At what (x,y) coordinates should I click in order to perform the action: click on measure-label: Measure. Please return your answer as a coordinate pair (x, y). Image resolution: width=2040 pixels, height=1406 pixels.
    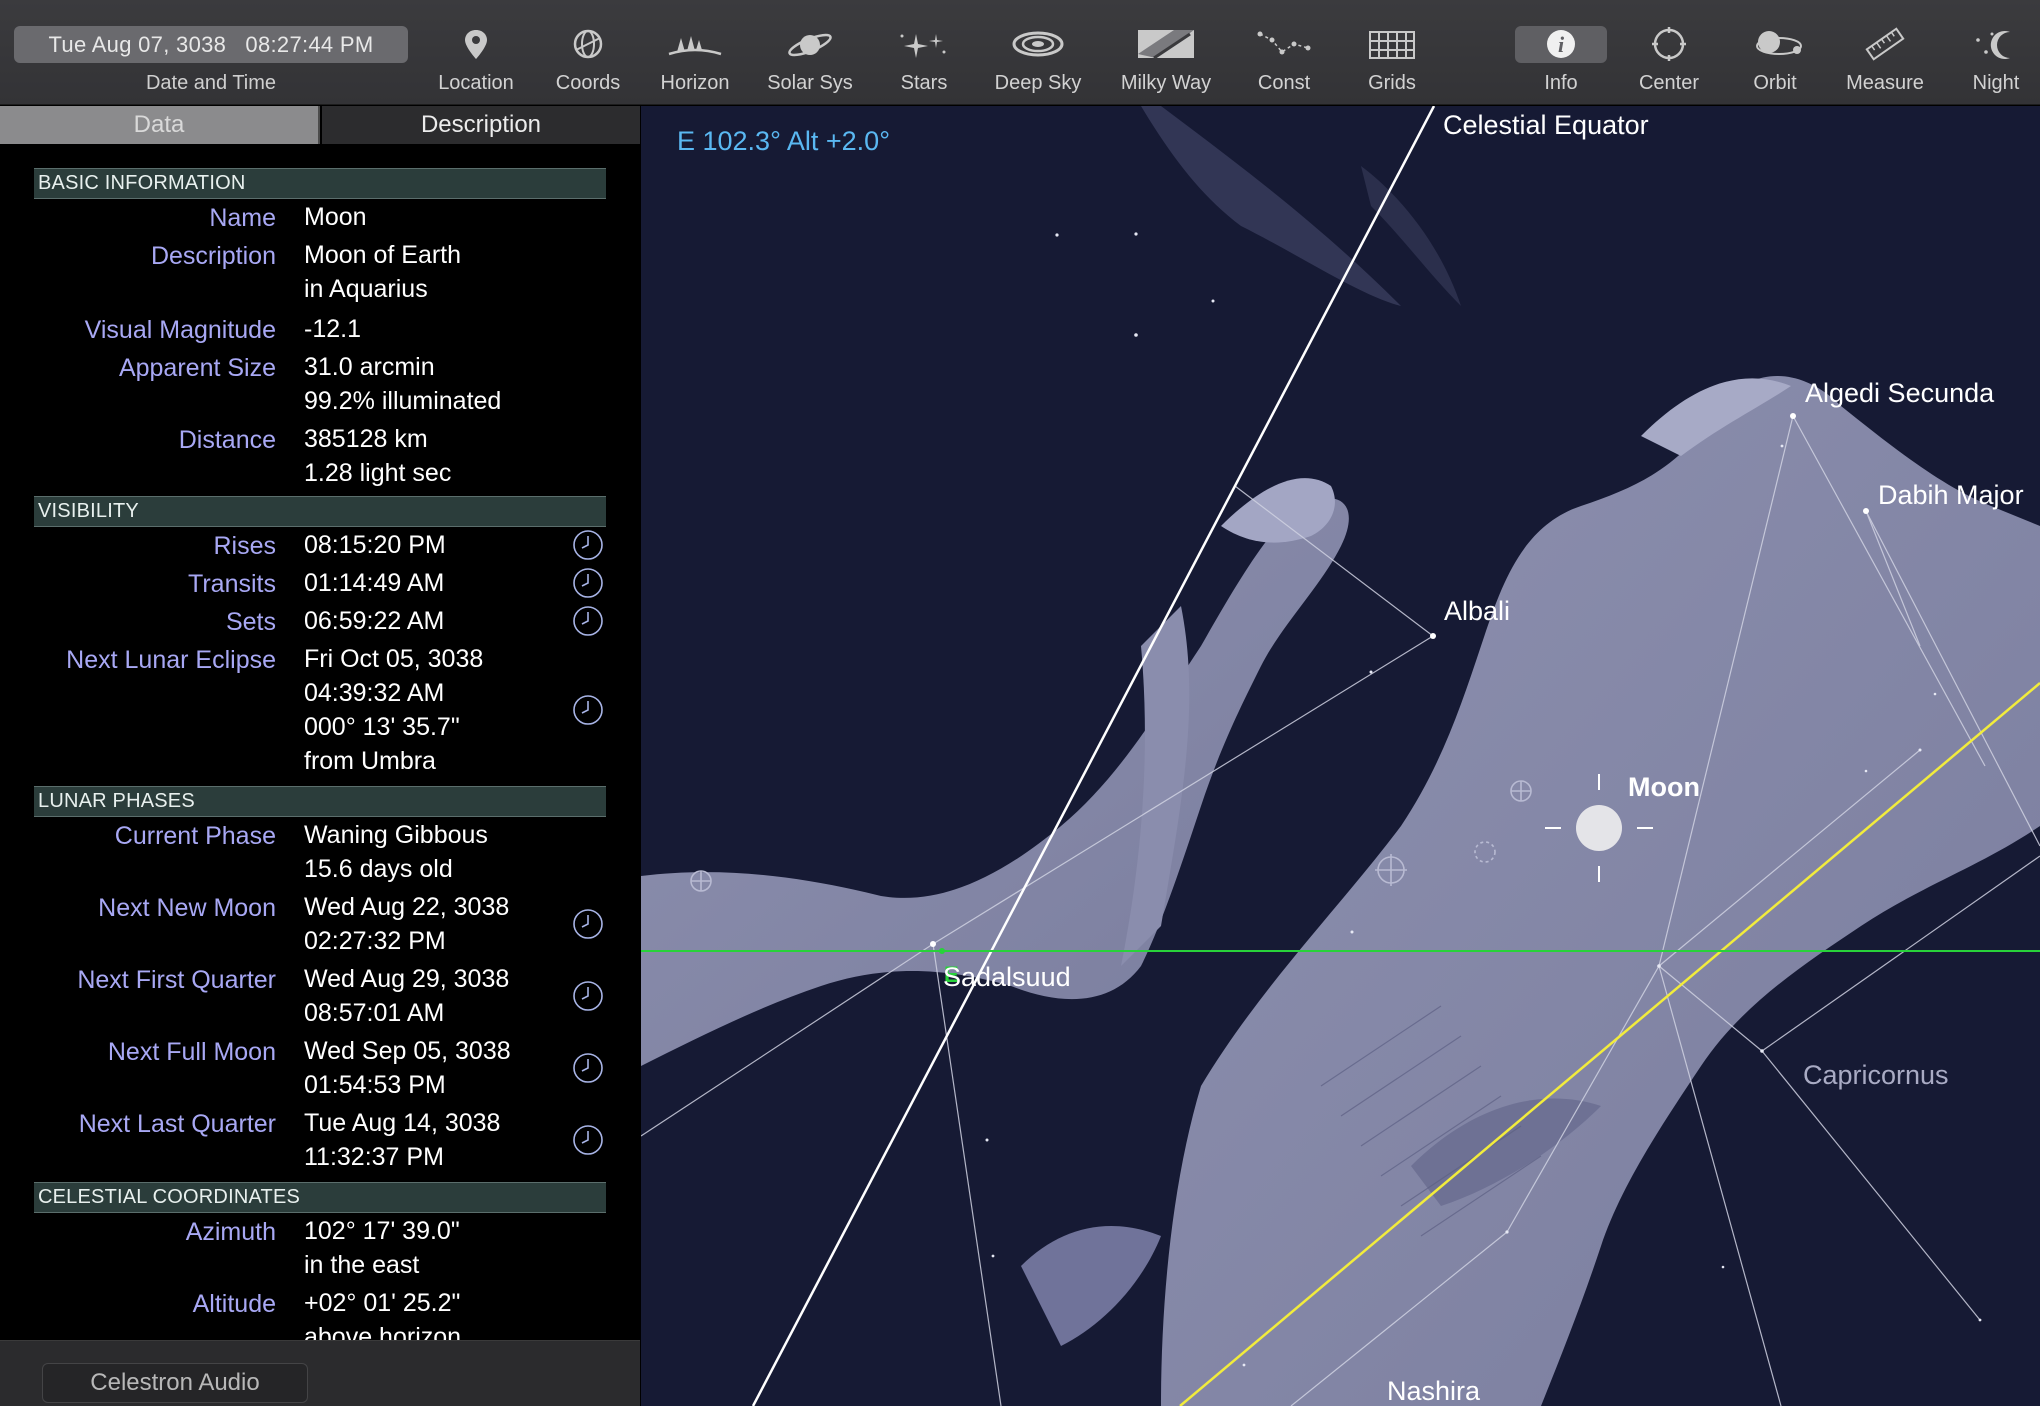
    Looking at the image, I should click on (1885, 83).